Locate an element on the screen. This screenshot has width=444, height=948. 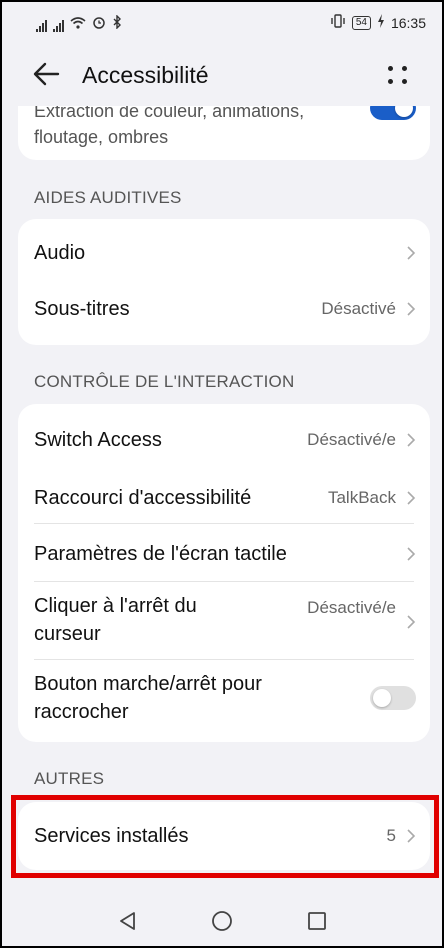
list-item-label: Switch Access is located at coordinates (98, 440).